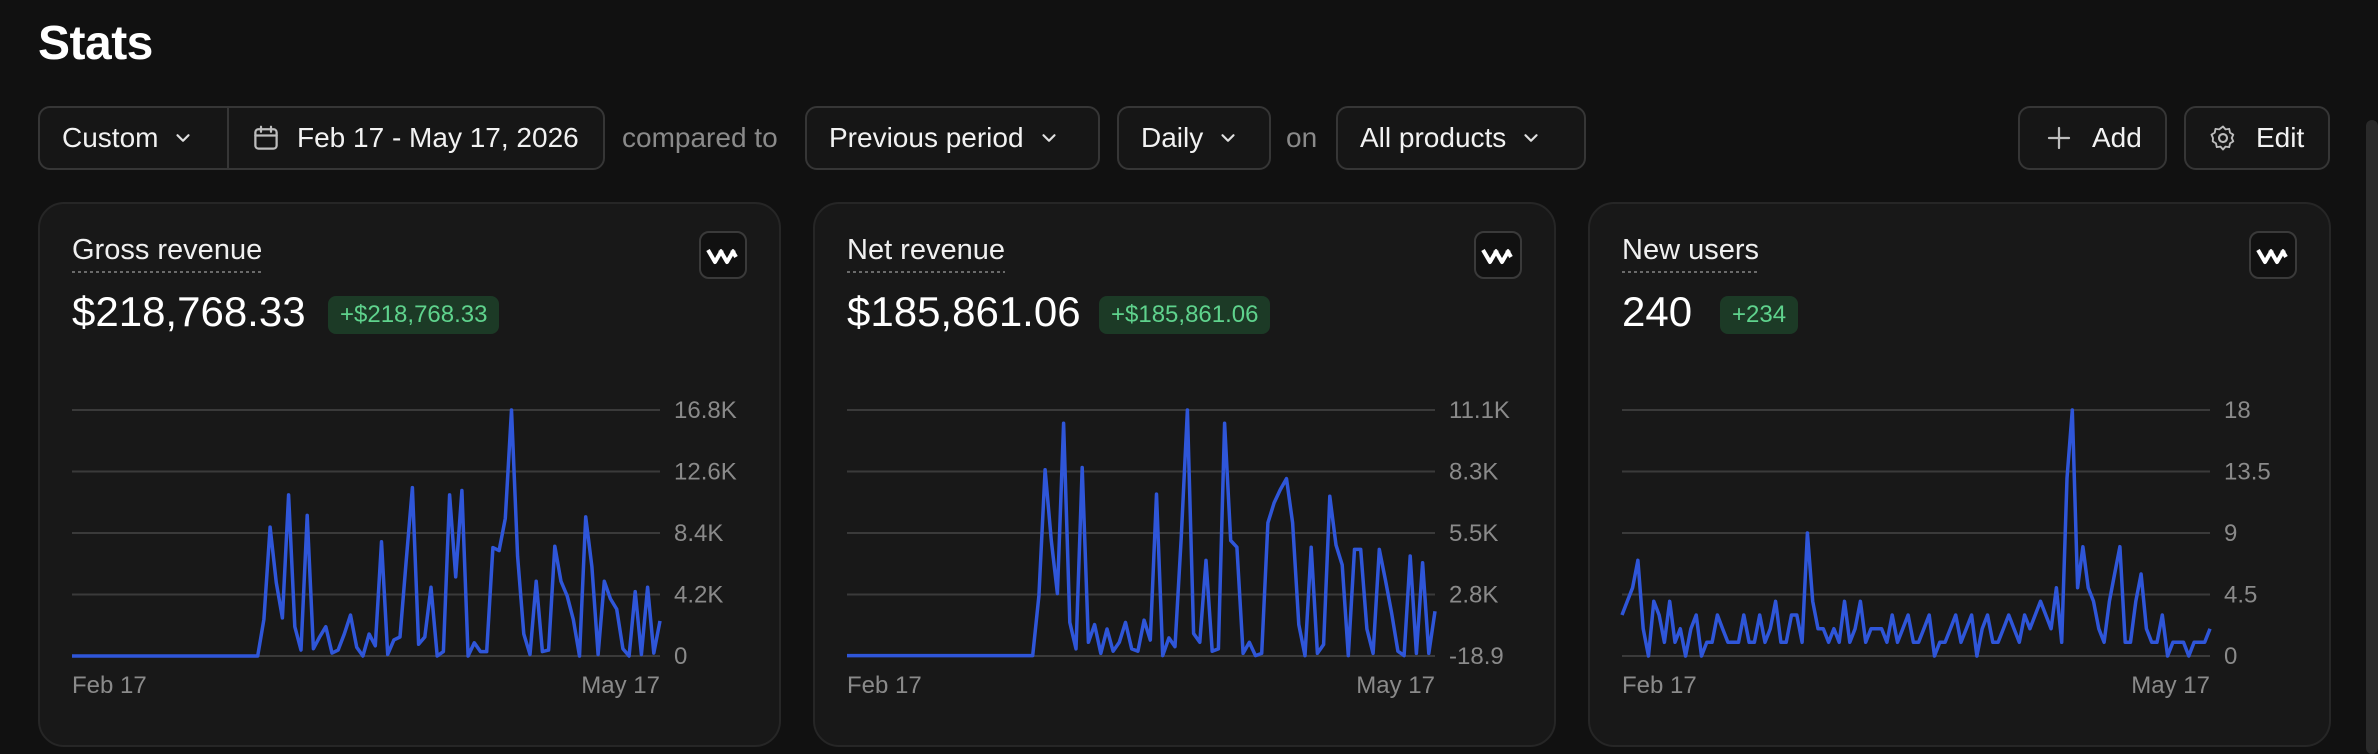 This screenshot has height=754, width=2378. I want to click on comparison-dropdown: Previous period, so click(952, 138).